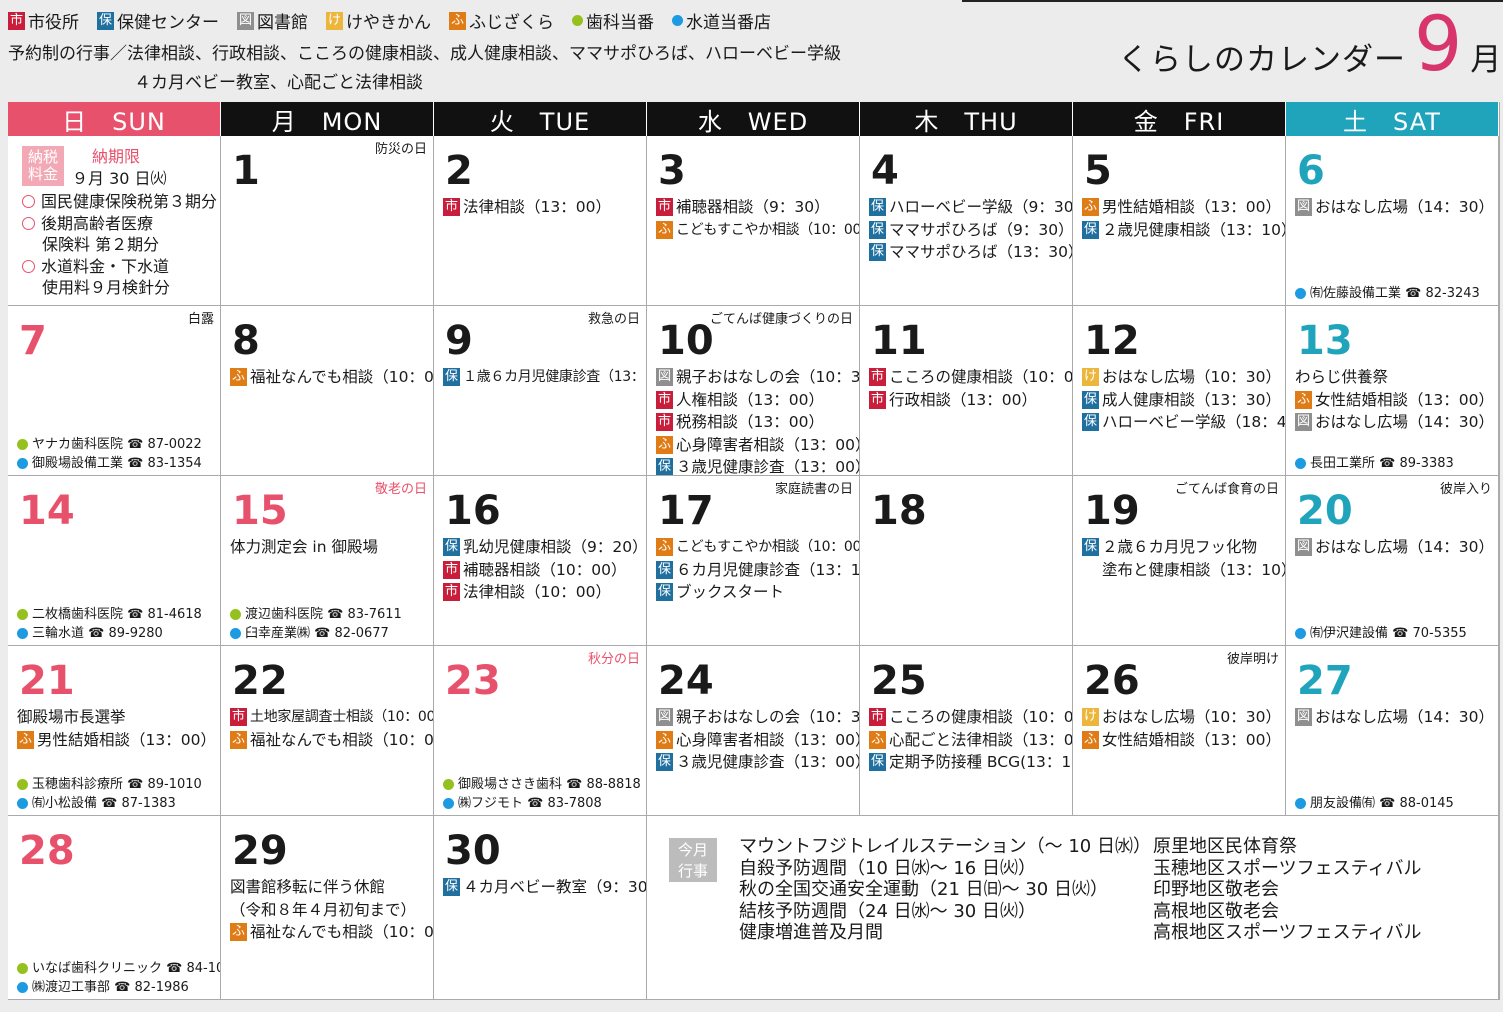 This screenshot has width=1503, height=1012. What do you see at coordinates (97, 223) in the screenshot?
I see `tax-item-text: 後期高齢者医療` at bounding box center [97, 223].